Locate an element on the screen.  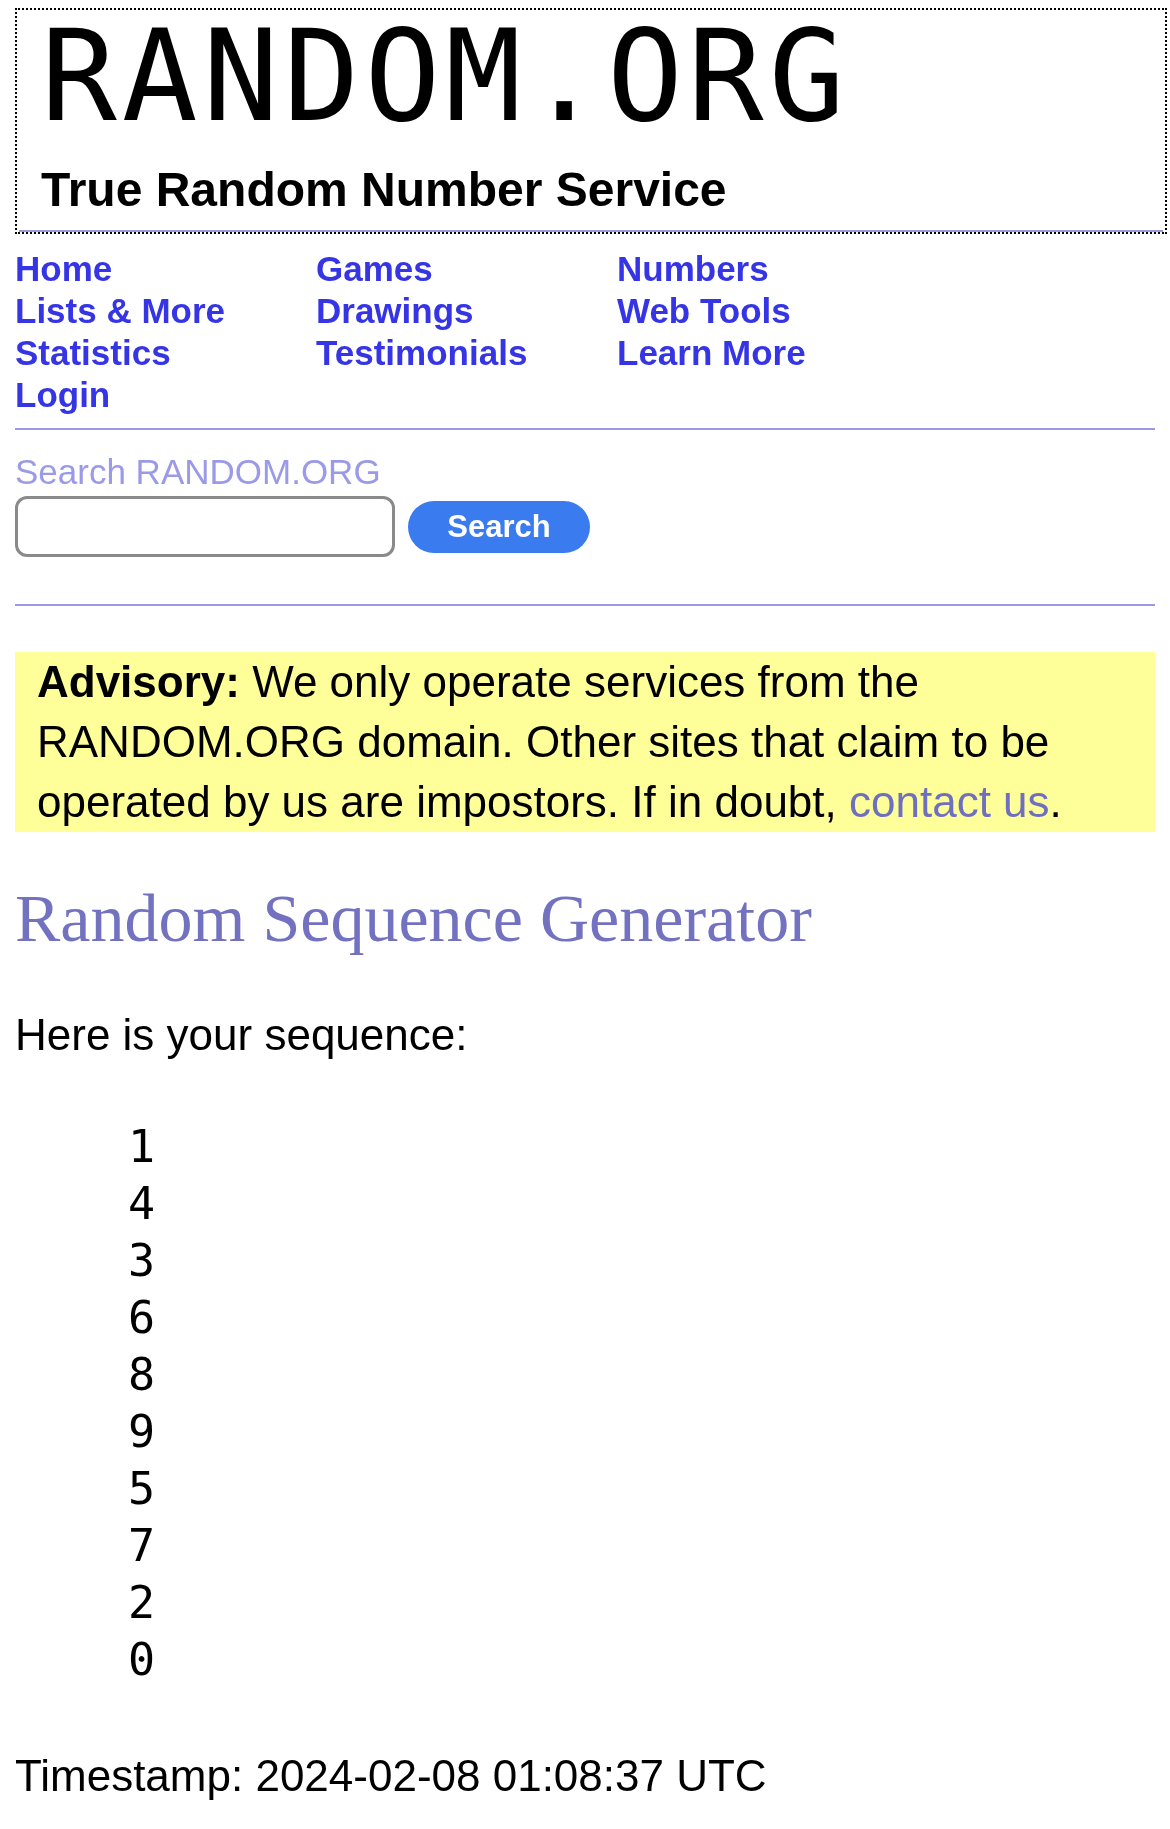
intro-text: Here is your sequence: is located at coordinates (241, 1035).